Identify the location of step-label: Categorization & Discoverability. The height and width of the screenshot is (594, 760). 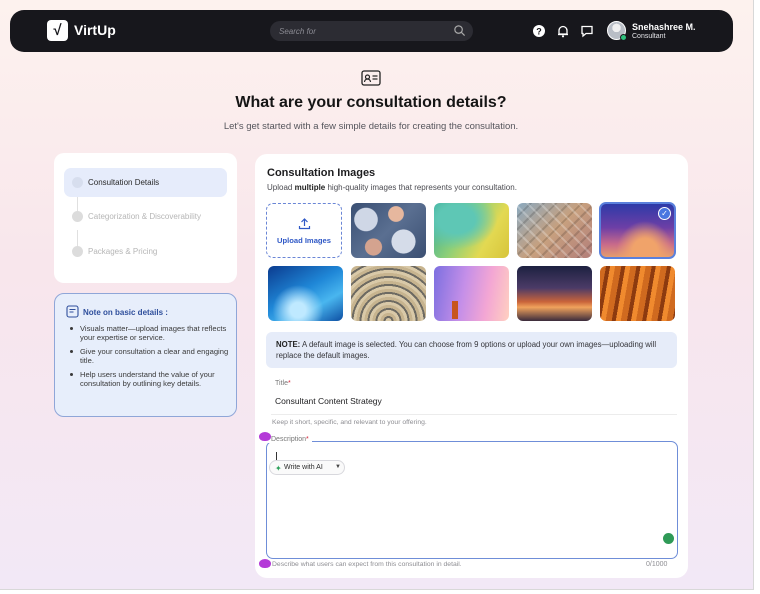
(144, 216).